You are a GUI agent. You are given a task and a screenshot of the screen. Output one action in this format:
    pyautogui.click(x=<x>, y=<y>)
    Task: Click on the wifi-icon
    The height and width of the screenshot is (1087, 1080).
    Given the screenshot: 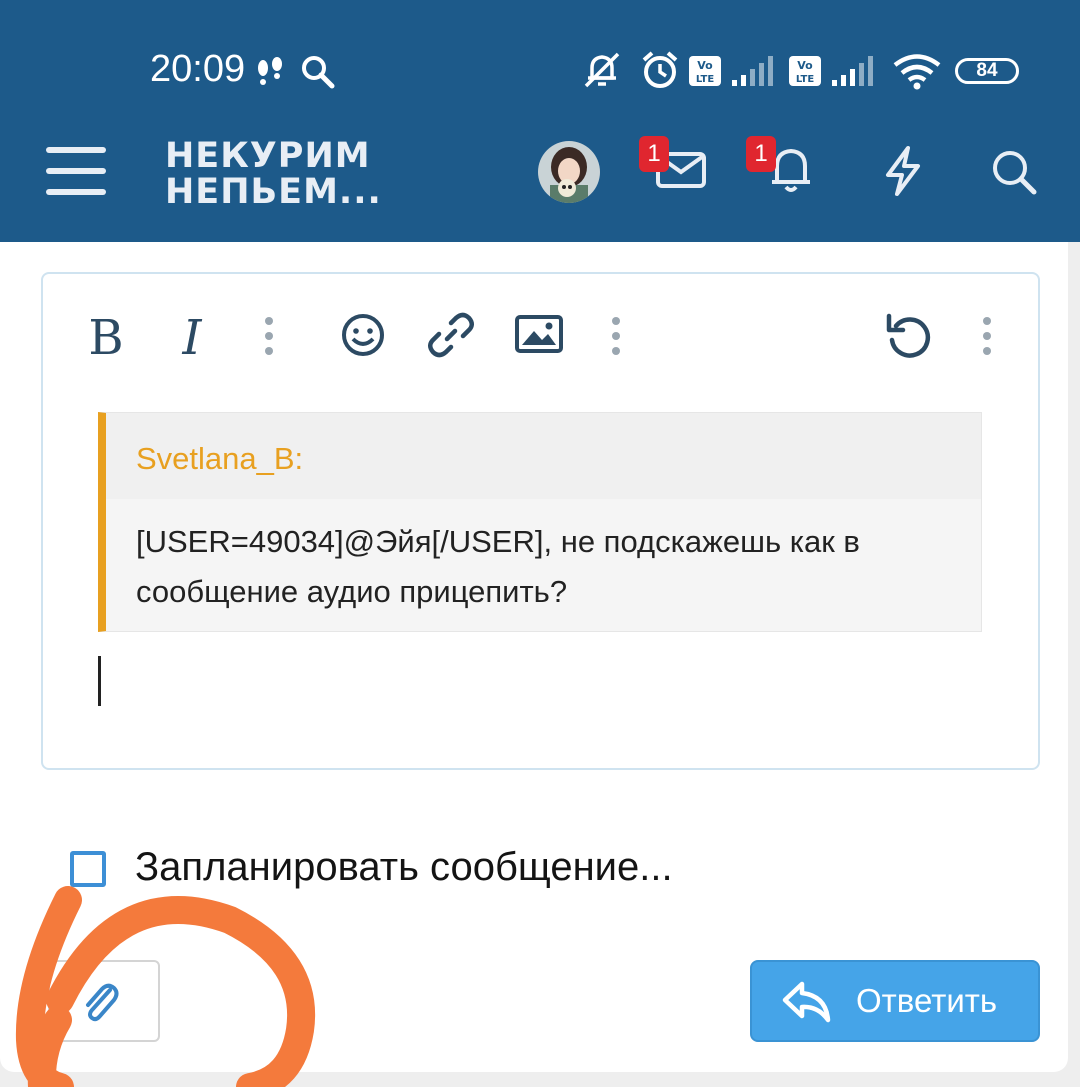 What is the action you would take?
    pyautogui.click(x=917, y=72)
    